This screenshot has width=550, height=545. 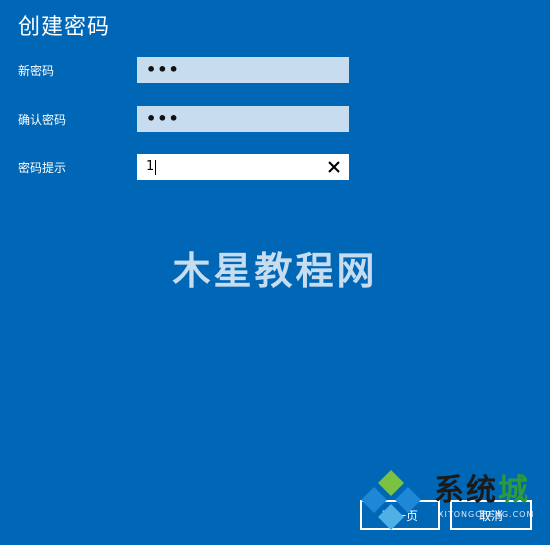 I want to click on confirm-password-field: •••, so click(x=243, y=119).